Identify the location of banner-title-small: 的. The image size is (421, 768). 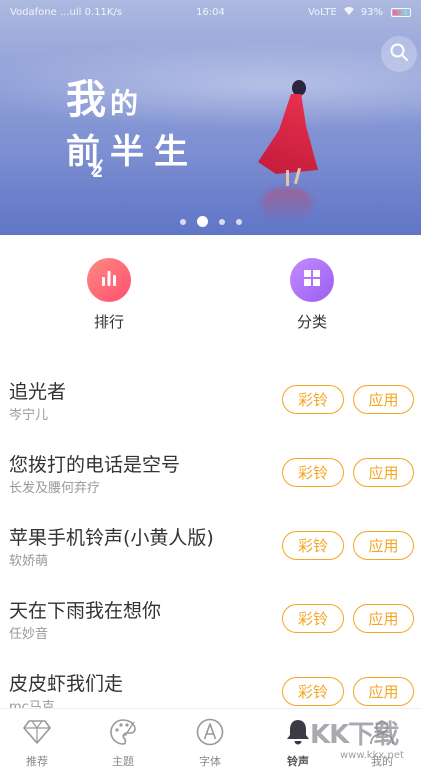
(124, 103).